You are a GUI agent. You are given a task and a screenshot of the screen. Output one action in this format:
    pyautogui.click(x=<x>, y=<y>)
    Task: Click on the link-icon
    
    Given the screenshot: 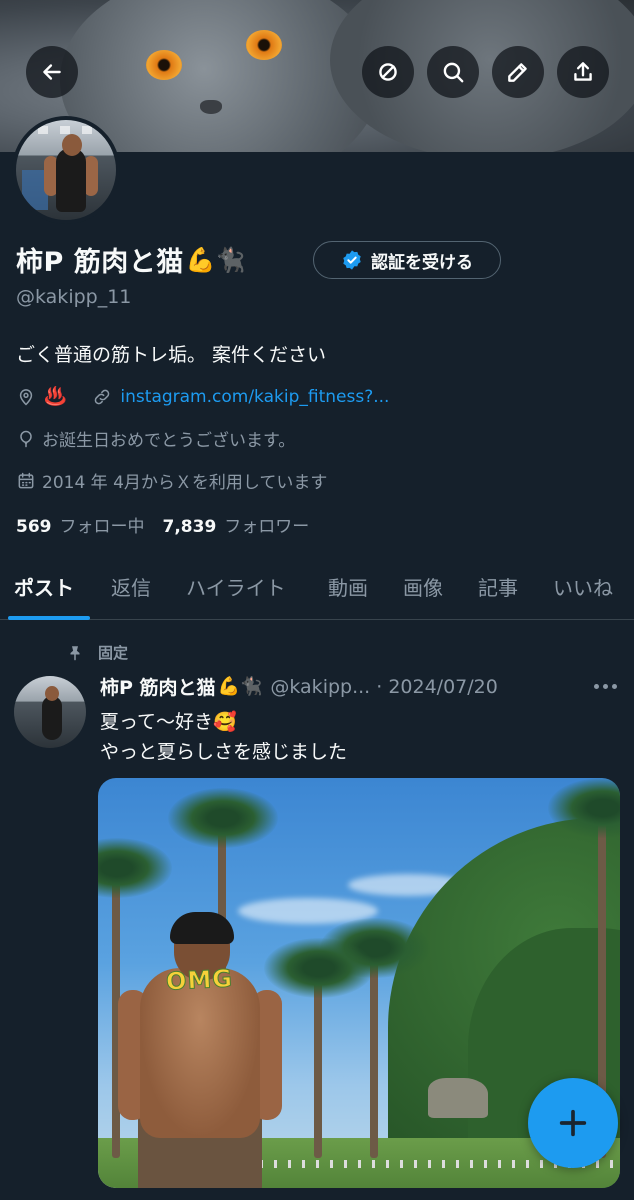 What is the action you would take?
    pyautogui.click(x=102, y=396)
    